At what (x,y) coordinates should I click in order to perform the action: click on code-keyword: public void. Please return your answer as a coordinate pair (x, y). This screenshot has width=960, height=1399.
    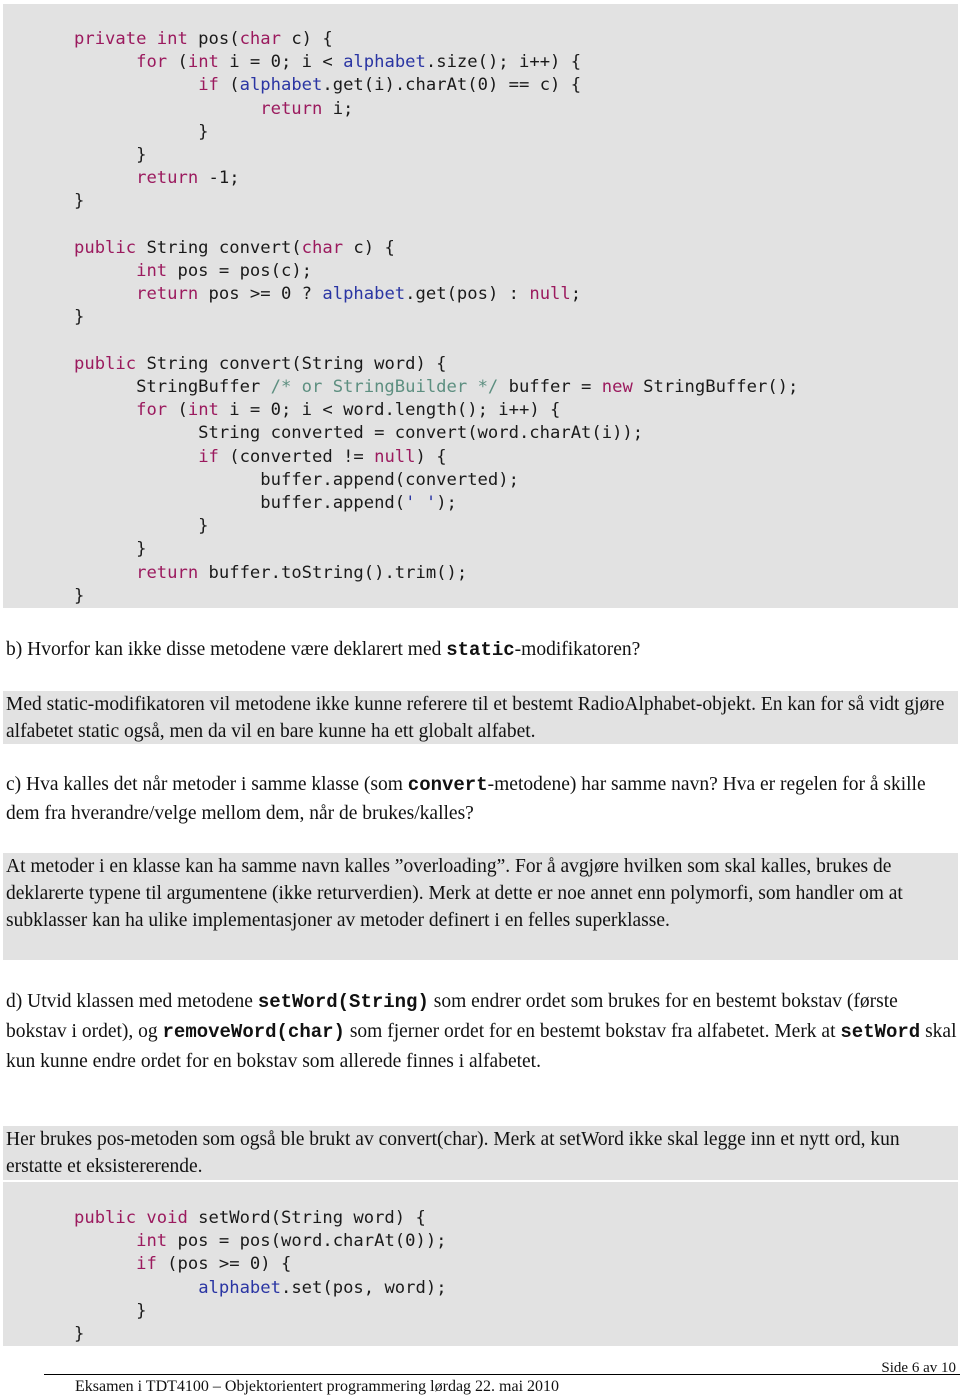
    Looking at the image, I should click on (131, 1218).